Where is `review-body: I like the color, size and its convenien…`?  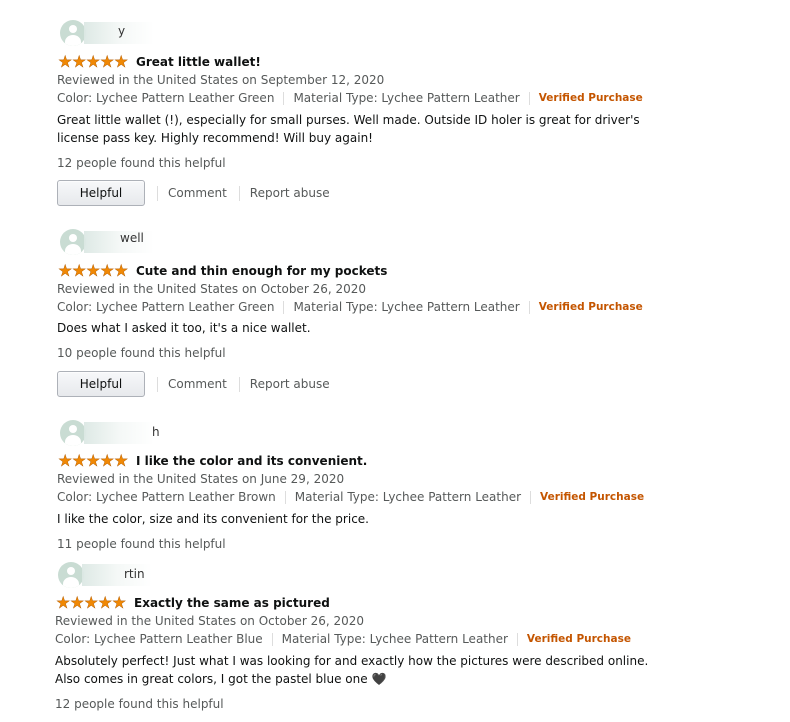
review-body: I like the color, size and its convenien… is located at coordinates (213, 519).